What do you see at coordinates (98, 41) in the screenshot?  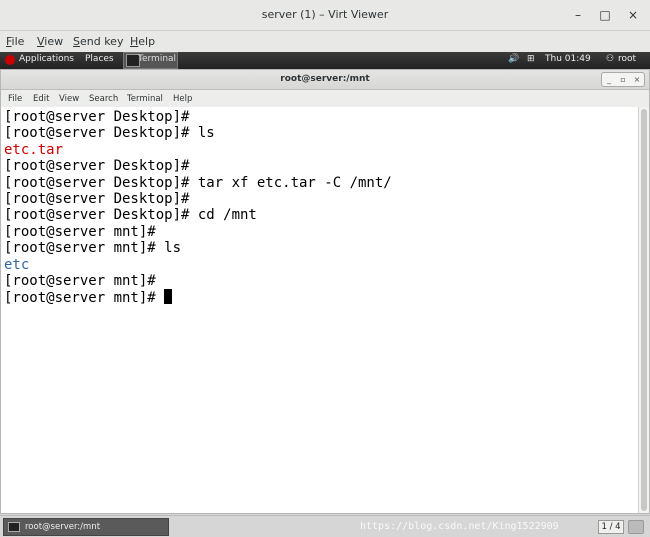 I see `menu-send-key: Send key` at bounding box center [98, 41].